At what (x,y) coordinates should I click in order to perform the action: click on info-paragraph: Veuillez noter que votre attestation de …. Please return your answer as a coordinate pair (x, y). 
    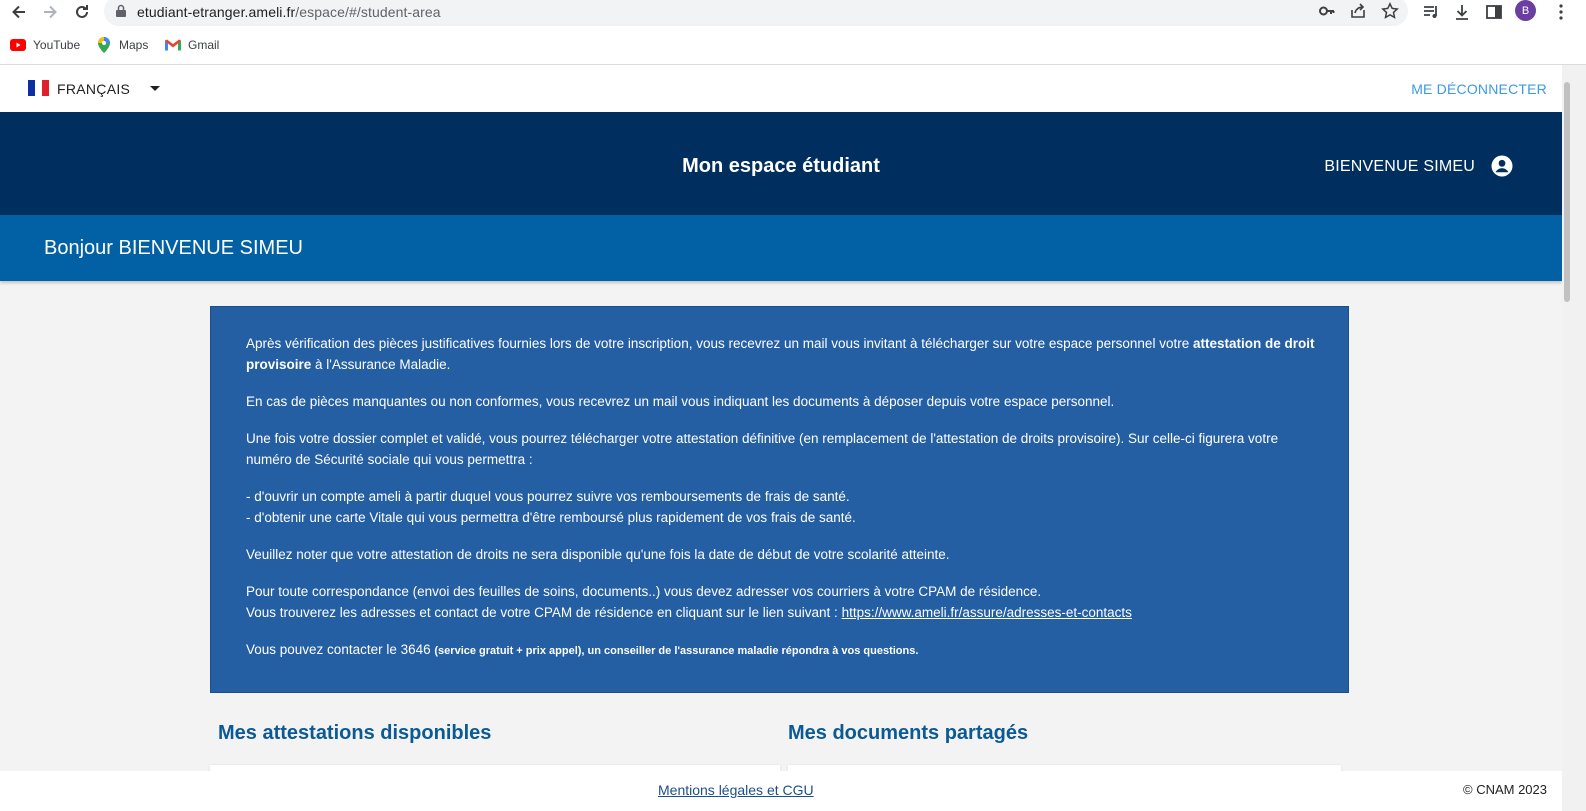
    Looking at the image, I should click on (598, 554).